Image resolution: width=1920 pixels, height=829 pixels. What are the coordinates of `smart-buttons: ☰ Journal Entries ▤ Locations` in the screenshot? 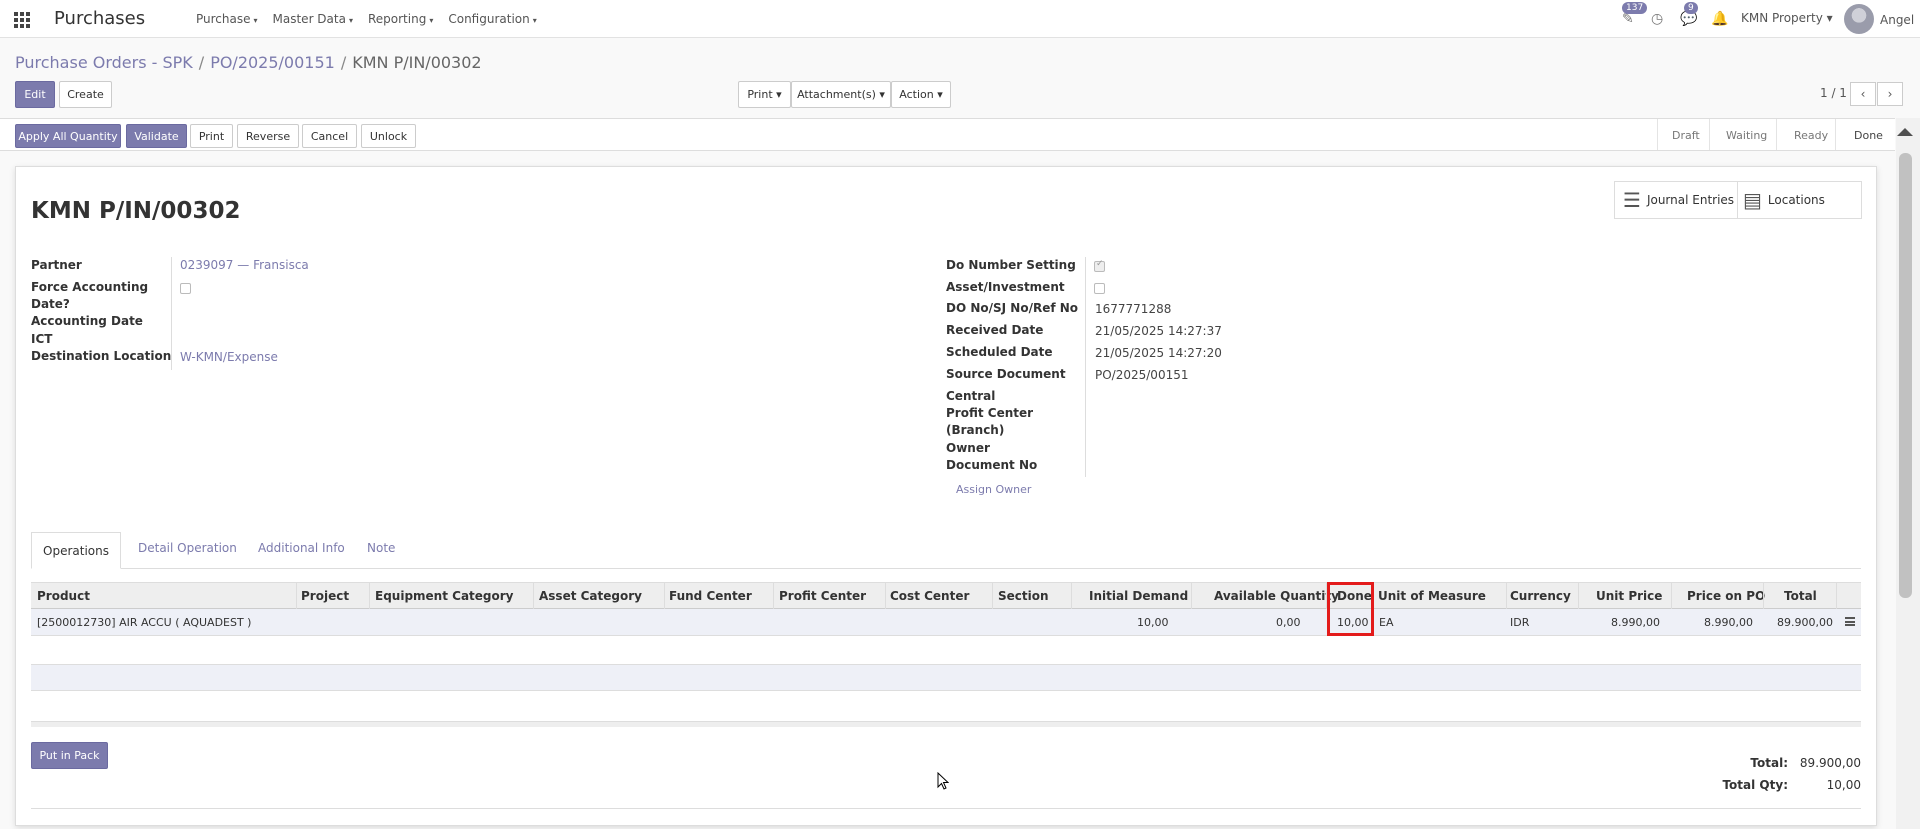 It's located at (1738, 200).